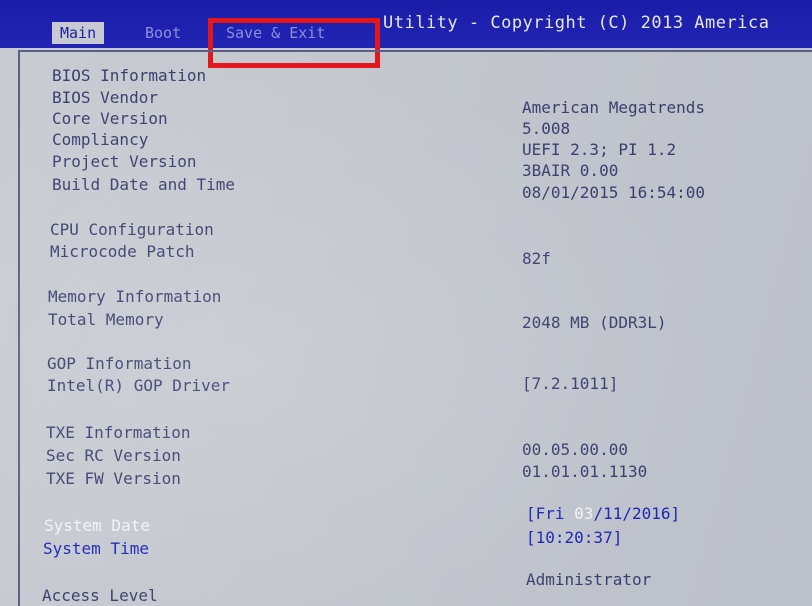  Describe the element at coordinates (113, 455) in the screenshot. I see `sec-rc-version-label: Sec RC Version` at that location.